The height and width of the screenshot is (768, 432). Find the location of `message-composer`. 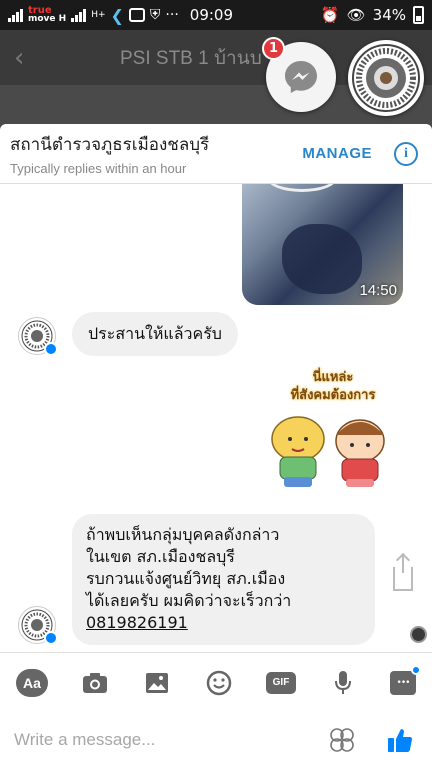

message-composer is located at coordinates (216, 740).